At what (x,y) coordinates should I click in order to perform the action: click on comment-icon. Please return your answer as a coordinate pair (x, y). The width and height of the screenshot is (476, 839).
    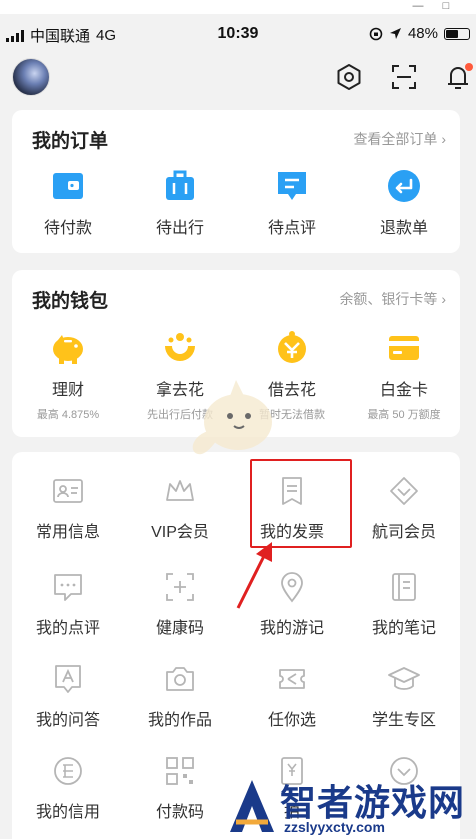
    Looking at the image, I should click on (292, 186).